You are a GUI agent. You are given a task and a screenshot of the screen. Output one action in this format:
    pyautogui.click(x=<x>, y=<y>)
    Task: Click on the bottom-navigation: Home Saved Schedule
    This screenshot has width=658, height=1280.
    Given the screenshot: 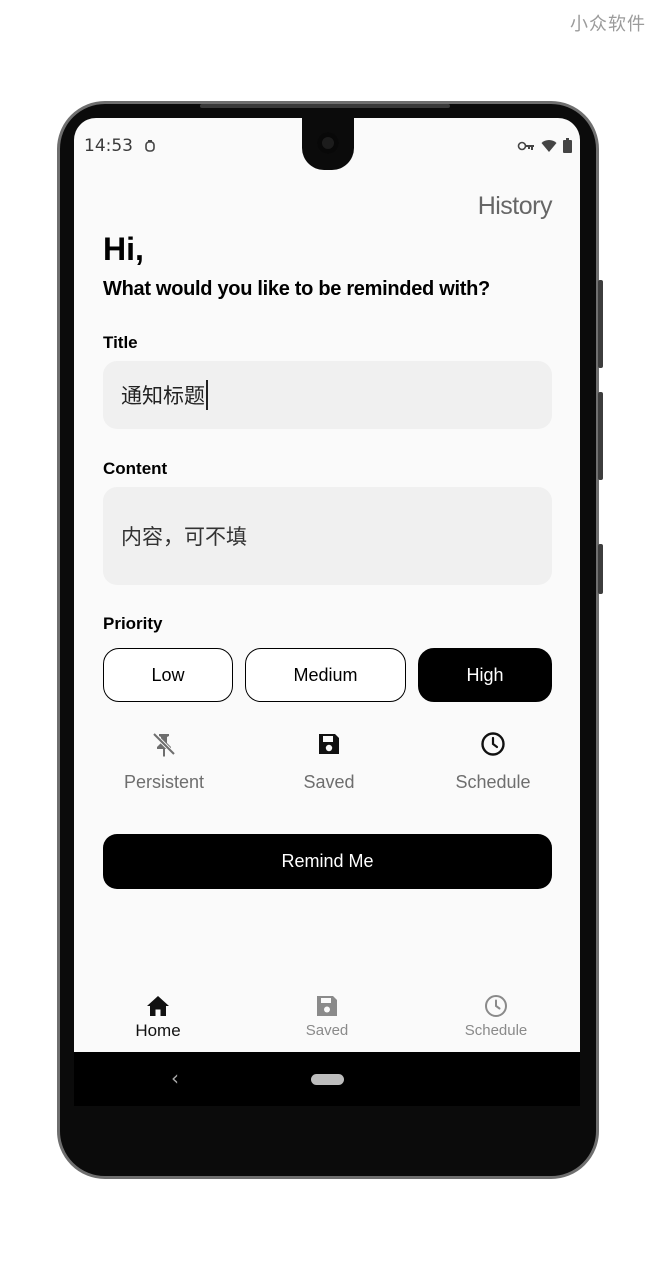 What is the action you would take?
    pyautogui.click(x=327, y=1016)
    